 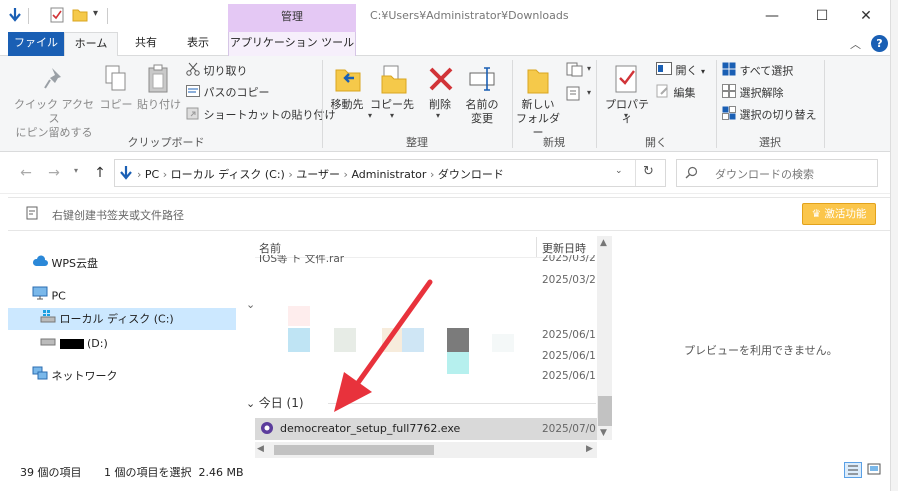 I want to click on tab-file: ファイル, so click(x=36, y=44).